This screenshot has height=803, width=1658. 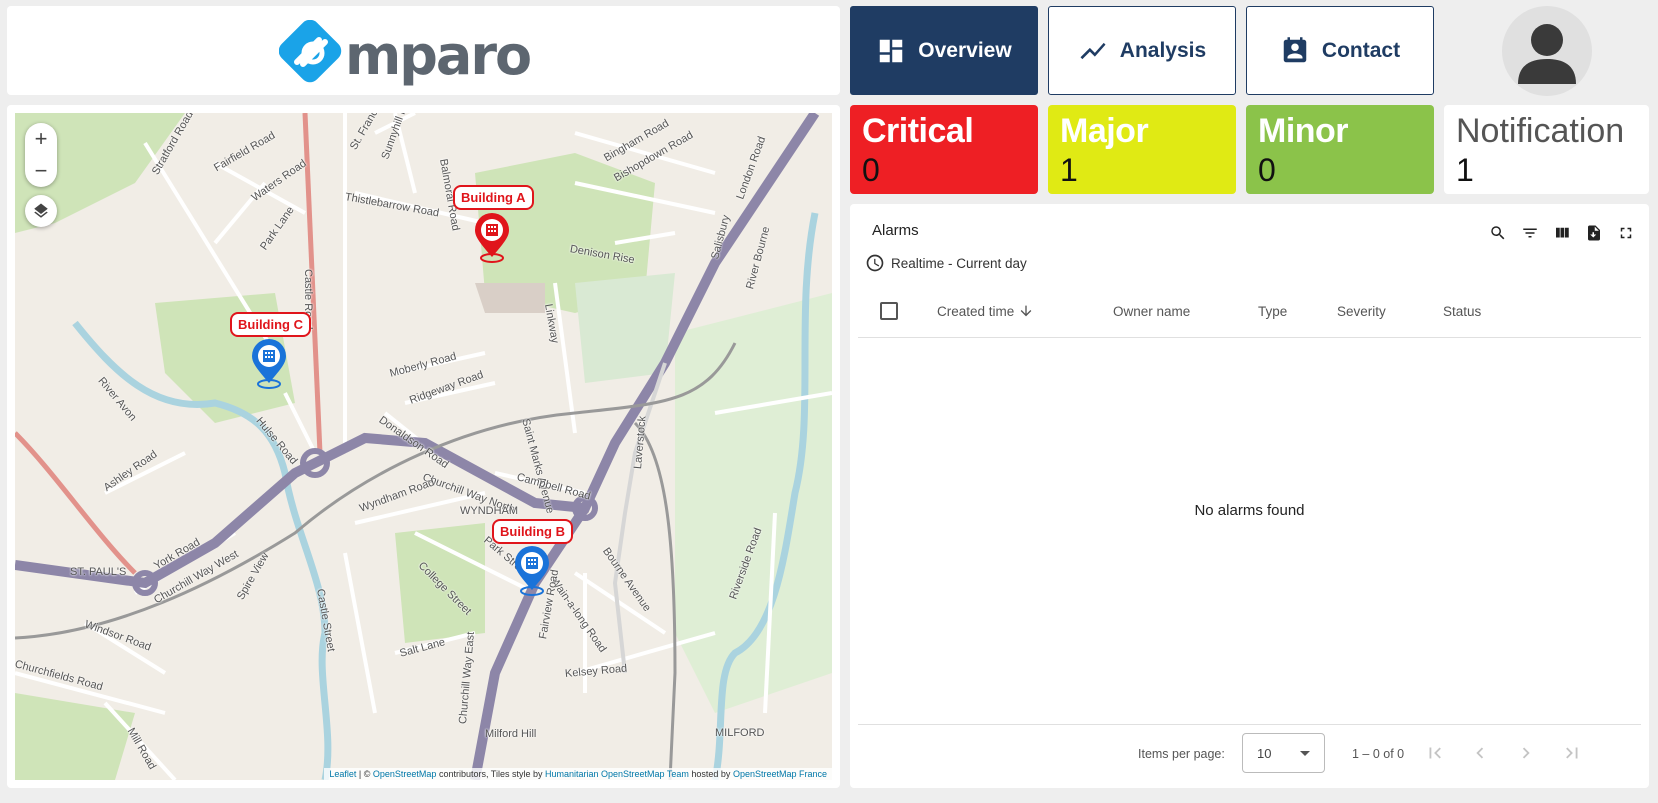 I want to click on items-per-page-value: 10, so click(x=1264, y=753).